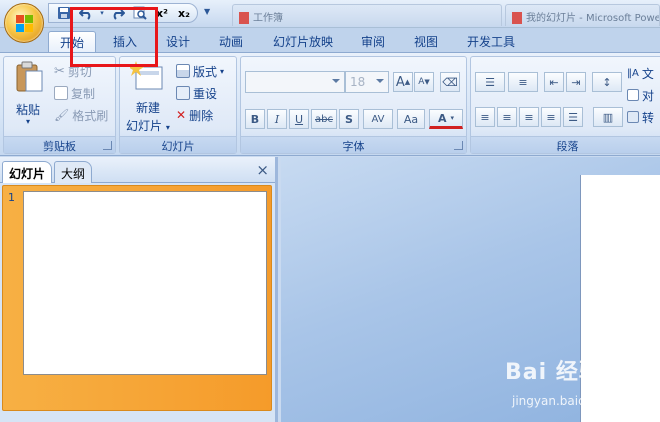 The width and height of the screenshot is (660, 422). I want to click on office-button, so click(24, 23).